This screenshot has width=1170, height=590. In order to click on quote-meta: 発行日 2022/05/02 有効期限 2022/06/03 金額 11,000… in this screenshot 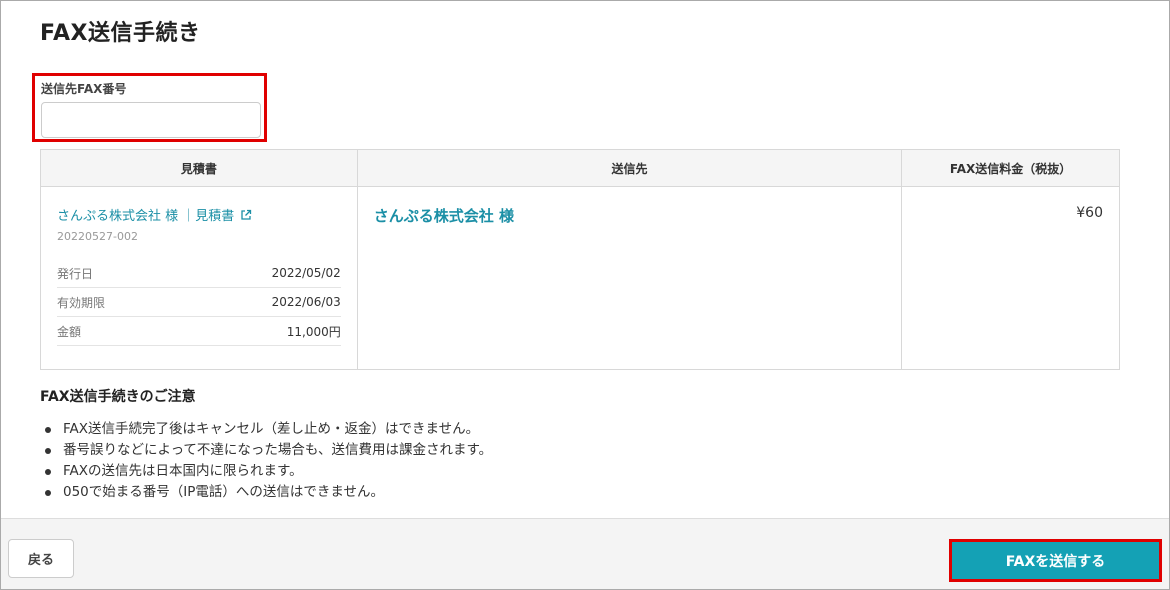, I will do `click(199, 302)`.